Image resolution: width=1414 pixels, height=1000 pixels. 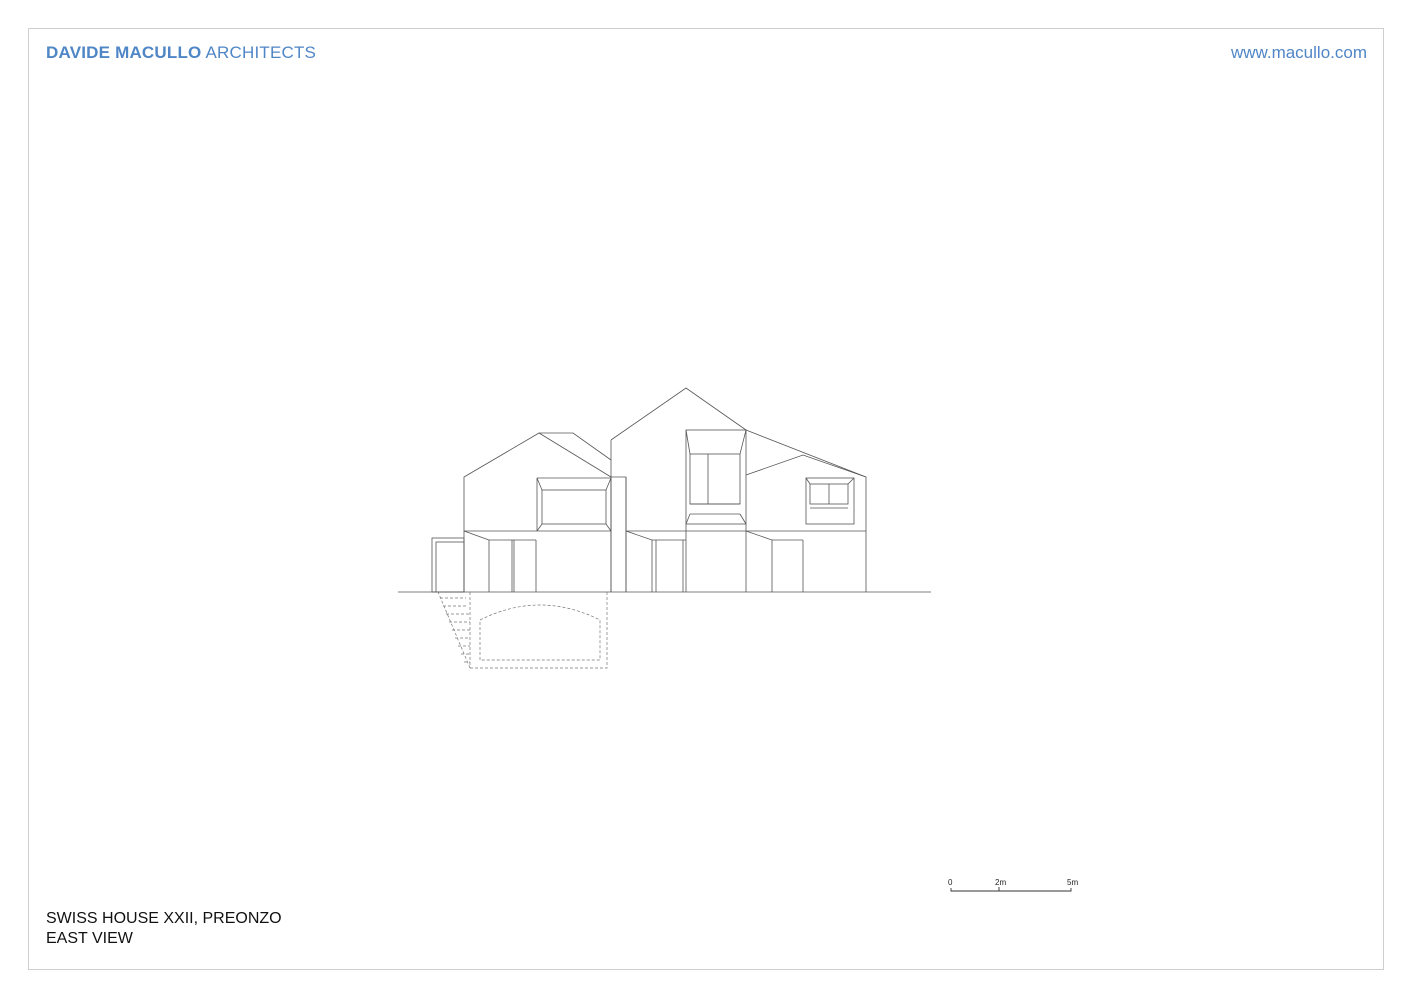 I want to click on title-block: SWISS HOUSE XXII, PREONZO EAST VIEW, so click(x=164, y=929).